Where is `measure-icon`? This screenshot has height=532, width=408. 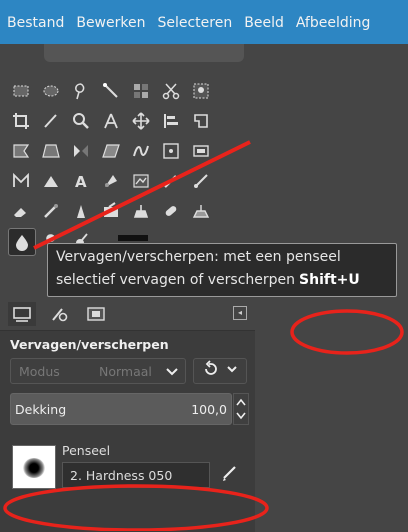 measure-icon is located at coordinates (51, 121).